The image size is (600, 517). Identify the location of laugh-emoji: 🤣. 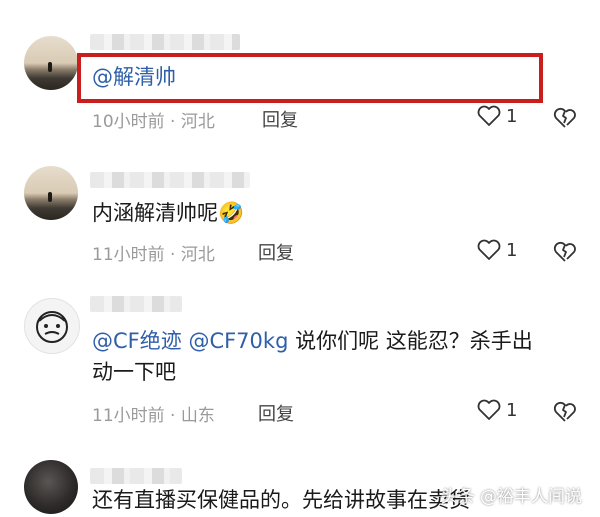
(231, 213).